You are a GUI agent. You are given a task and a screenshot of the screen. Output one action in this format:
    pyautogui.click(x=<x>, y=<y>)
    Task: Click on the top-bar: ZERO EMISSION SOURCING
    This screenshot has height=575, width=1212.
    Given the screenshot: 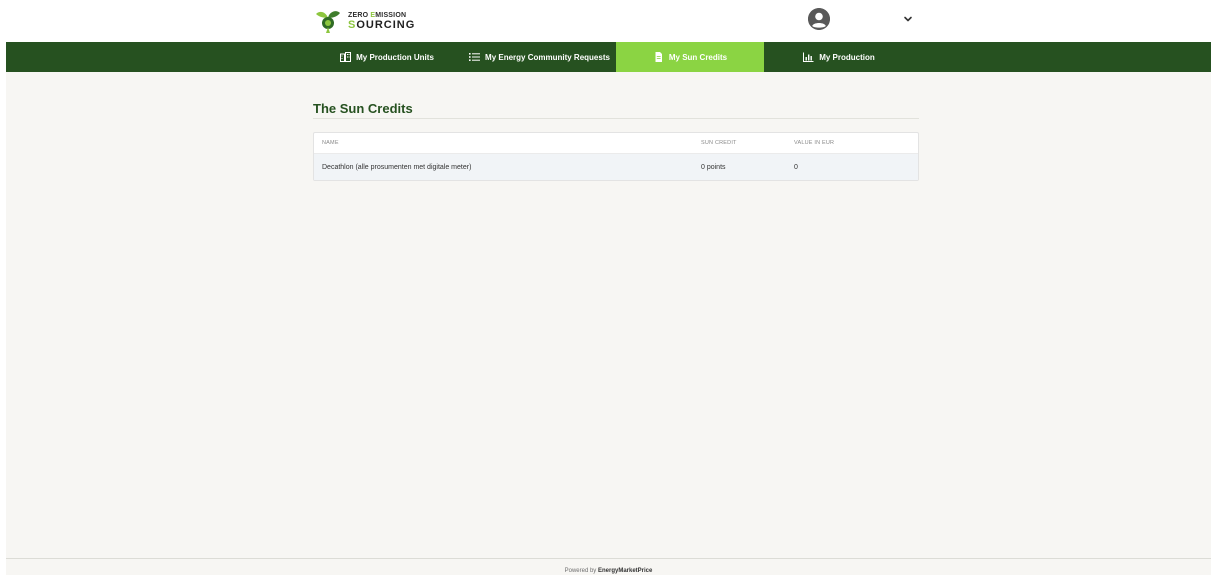 What is the action you would take?
    pyautogui.click(x=608, y=21)
    